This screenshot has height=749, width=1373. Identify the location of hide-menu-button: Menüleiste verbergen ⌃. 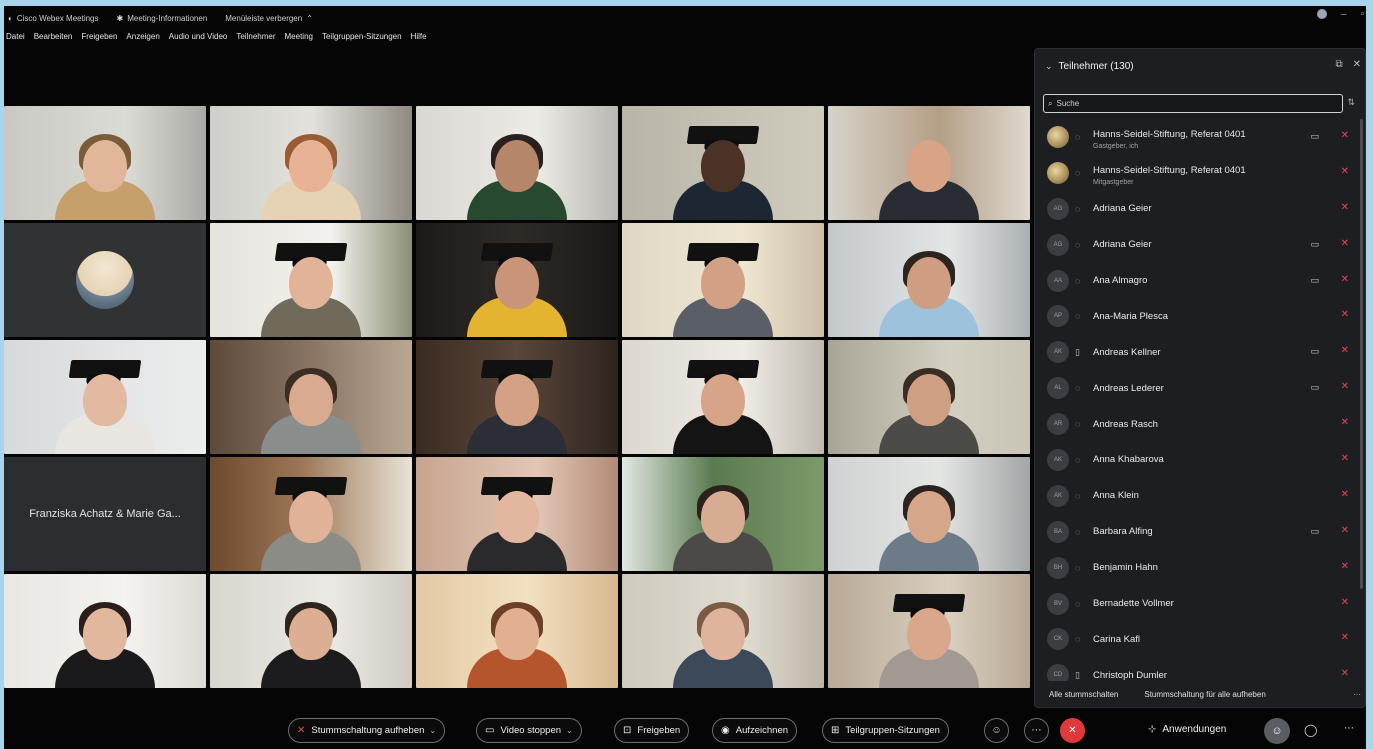
(271, 18).